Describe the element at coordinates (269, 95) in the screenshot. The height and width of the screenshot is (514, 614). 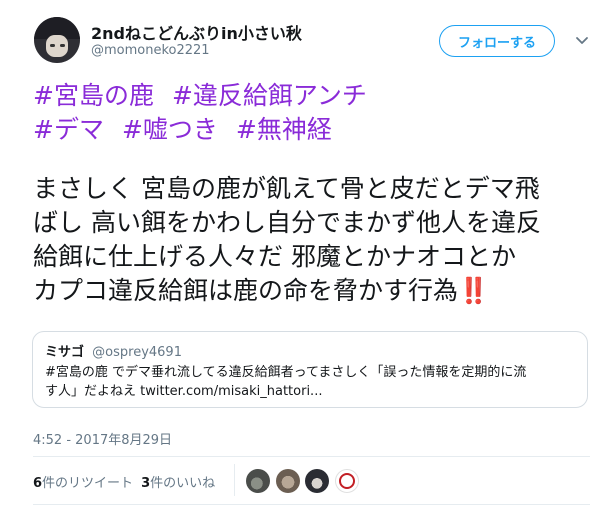
I see `hashtag-link: #違反給餌アンチ` at that location.